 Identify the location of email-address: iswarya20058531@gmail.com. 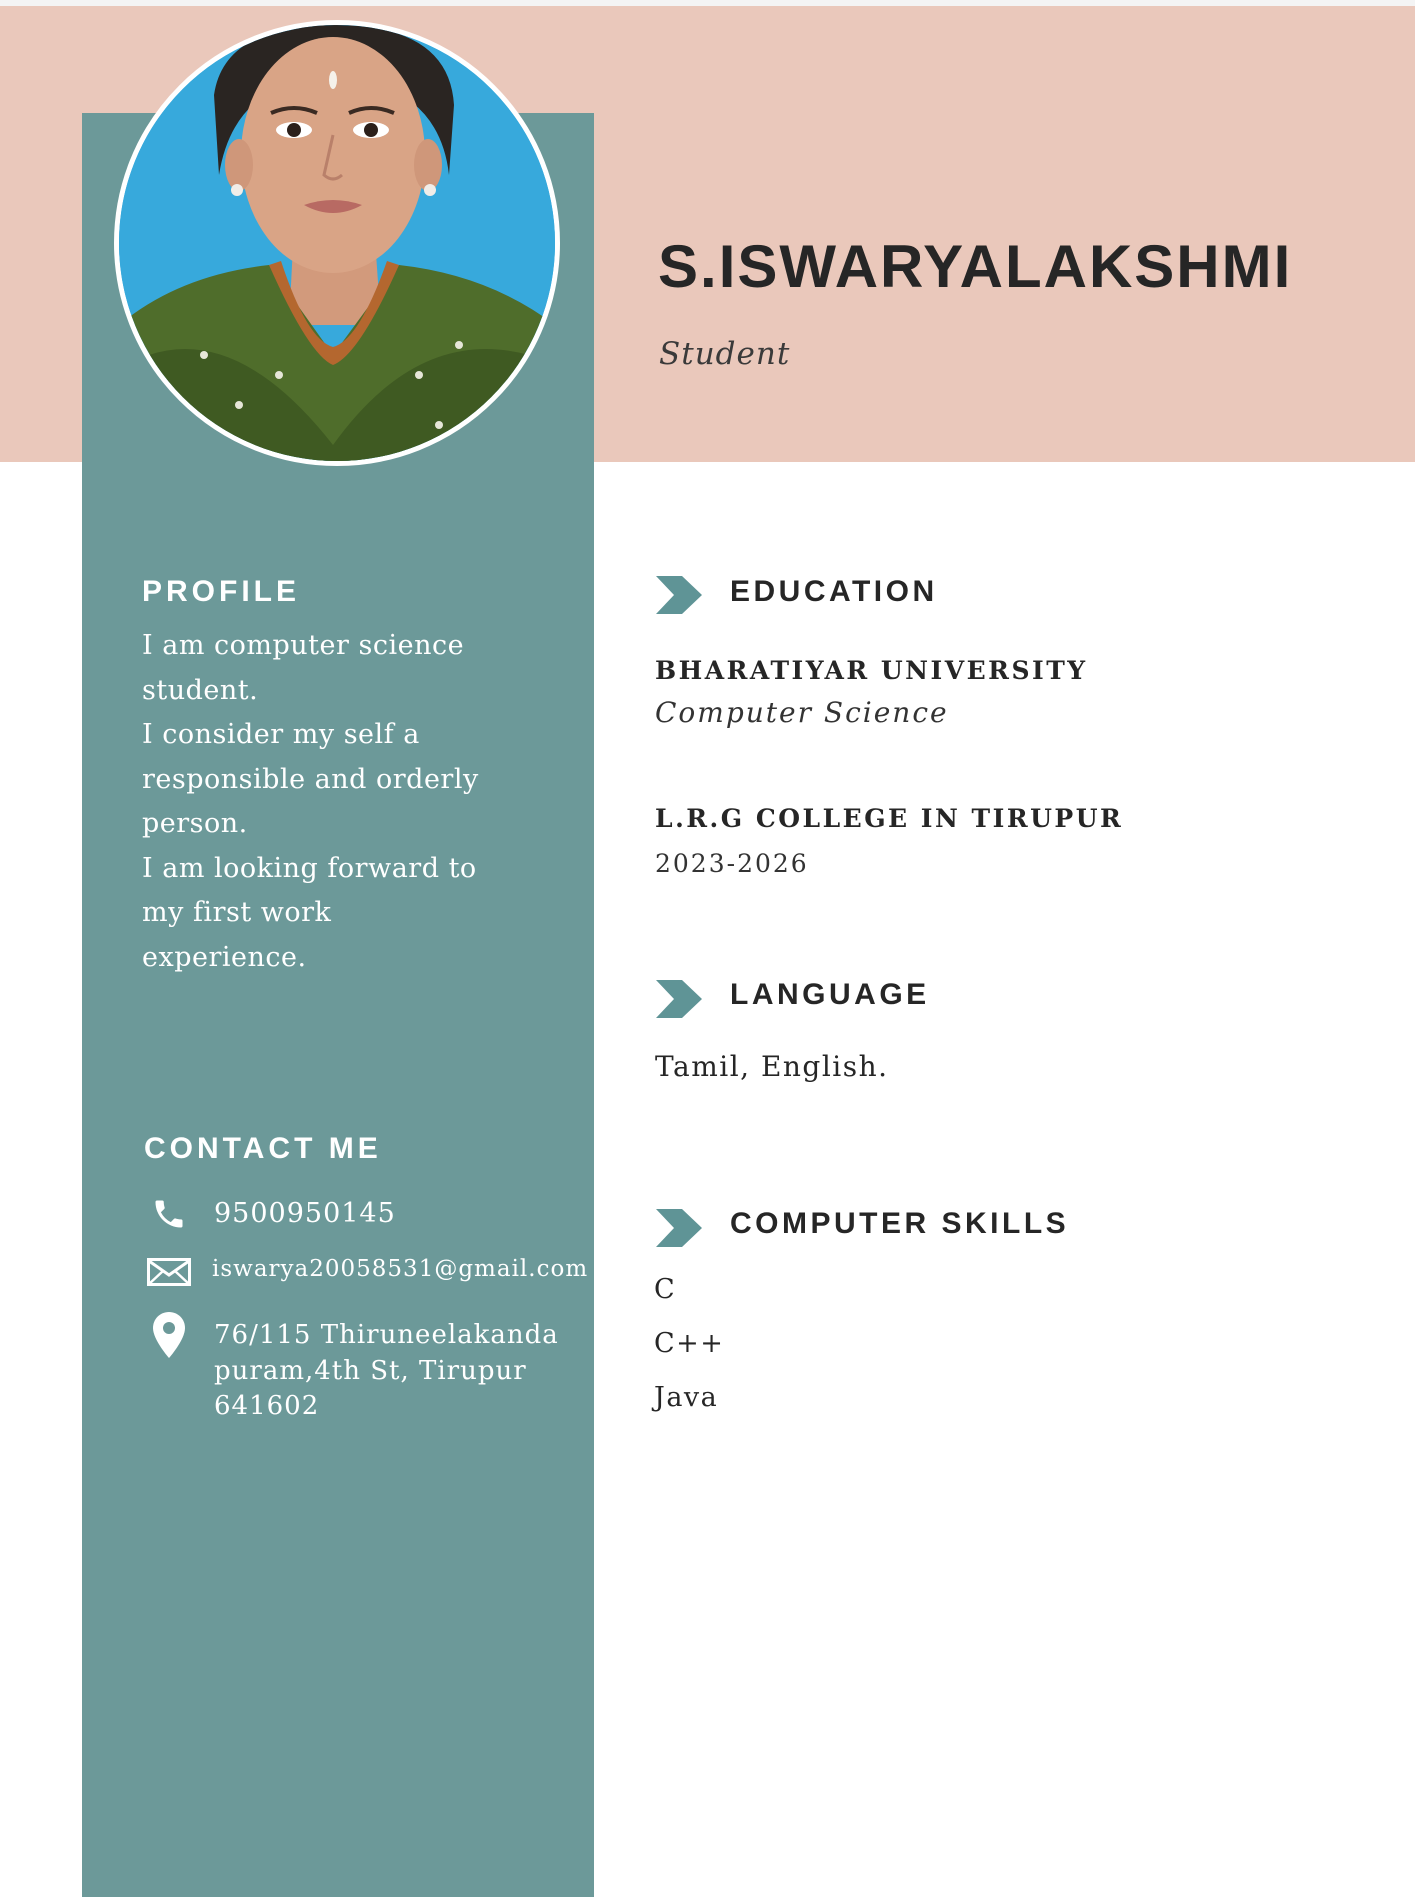
(400, 1269).